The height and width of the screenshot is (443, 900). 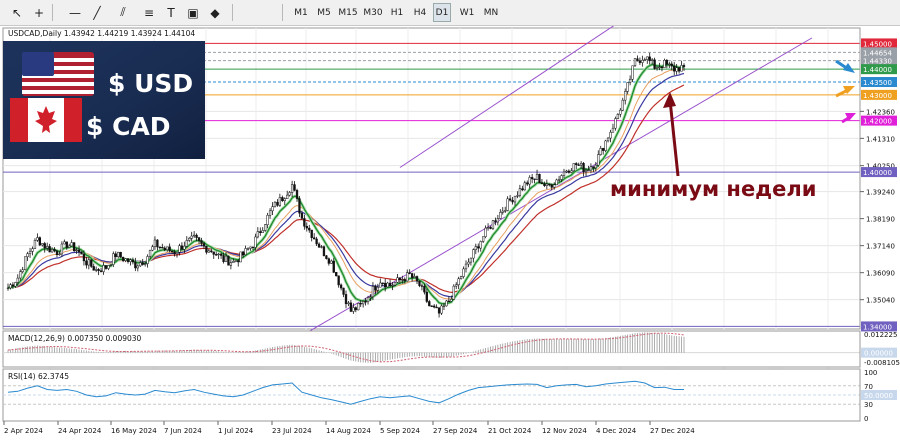 What do you see at coordinates (880, 301) in the screenshot?
I see `price-tick-label: 1.35040` at bounding box center [880, 301].